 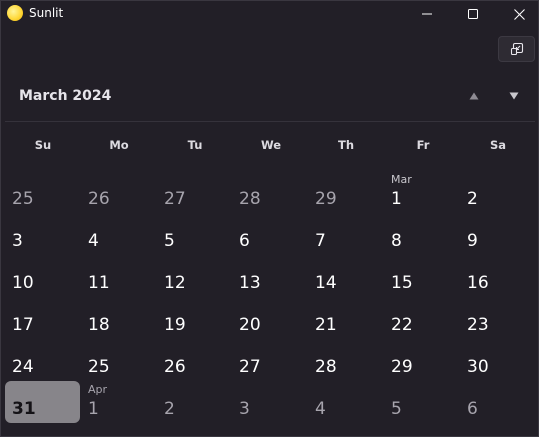 I want to click on compact-overlay-button, so click(x=516, y=49).